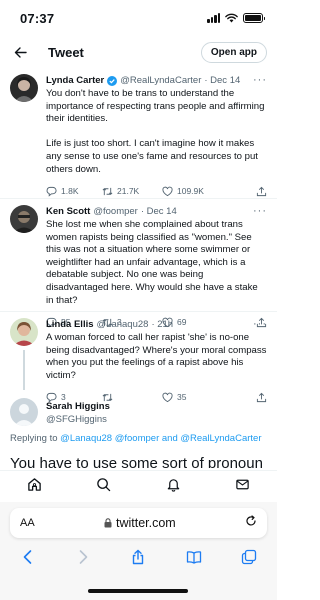 Image resolution: width=320 pixels, height=600 pixels. I want to click on search-tab, so click(103, 487).